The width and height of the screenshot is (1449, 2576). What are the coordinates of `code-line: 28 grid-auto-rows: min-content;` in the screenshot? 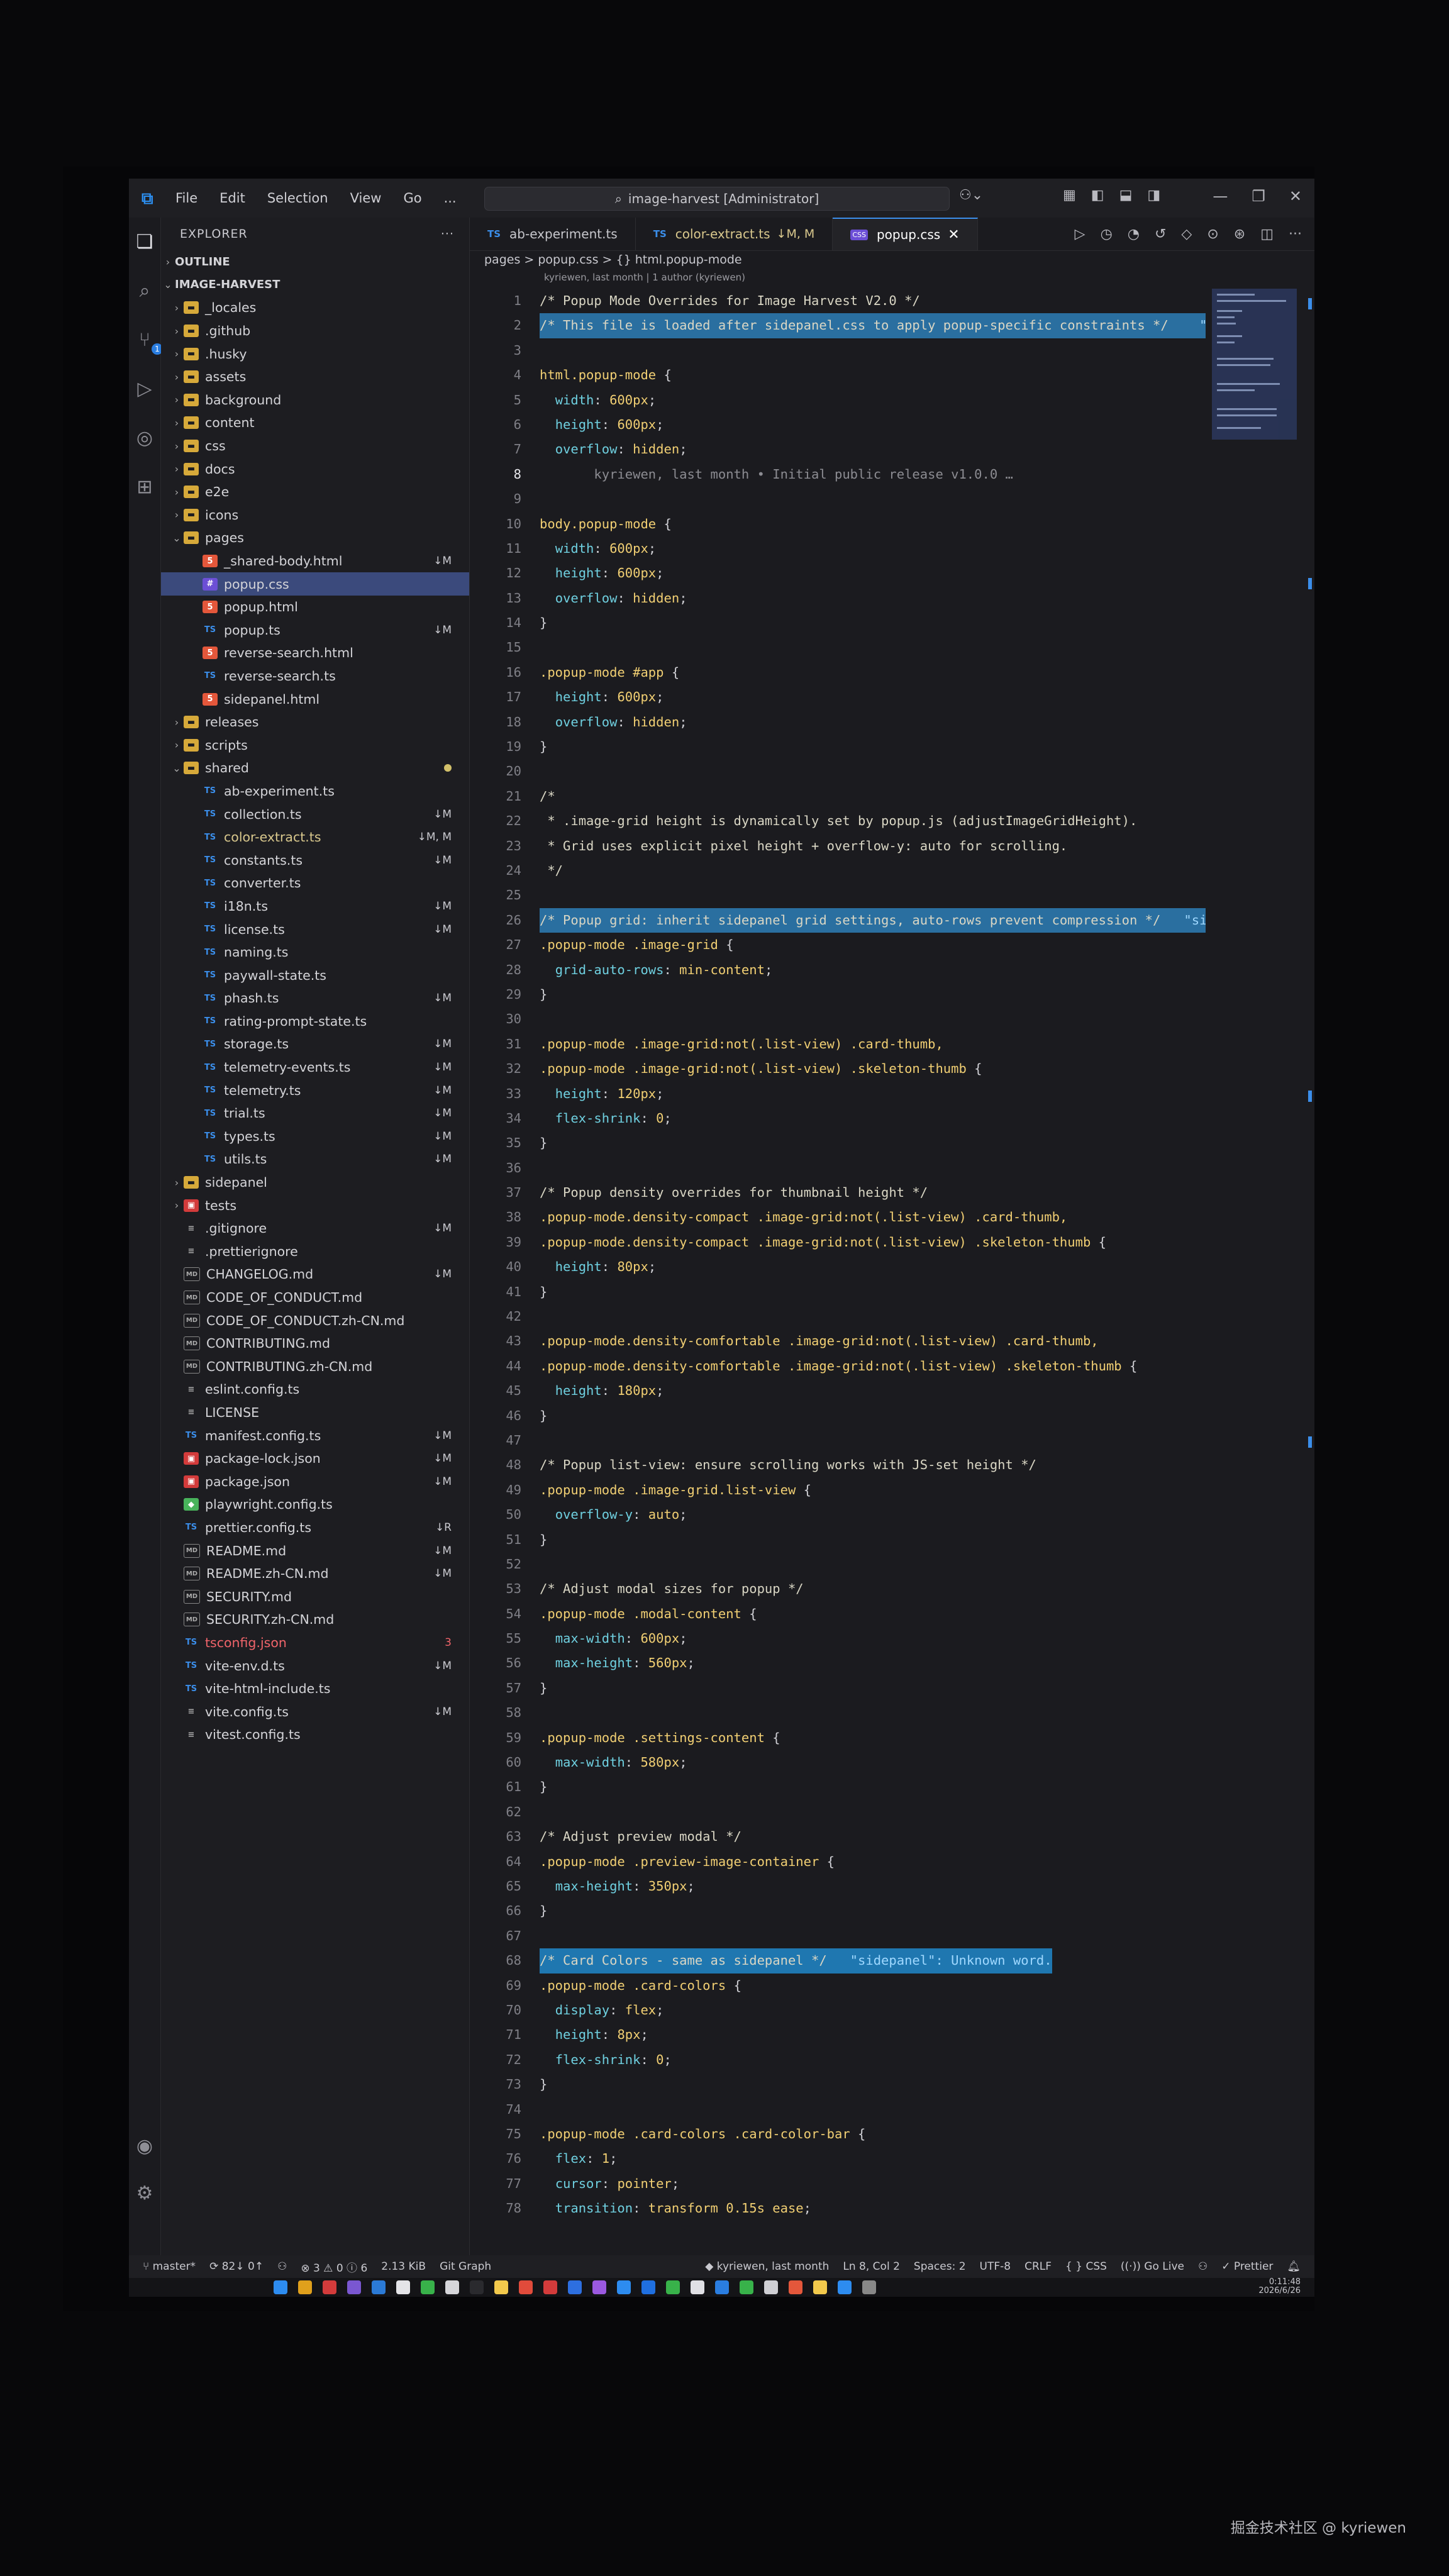 It's located at (838, 970).